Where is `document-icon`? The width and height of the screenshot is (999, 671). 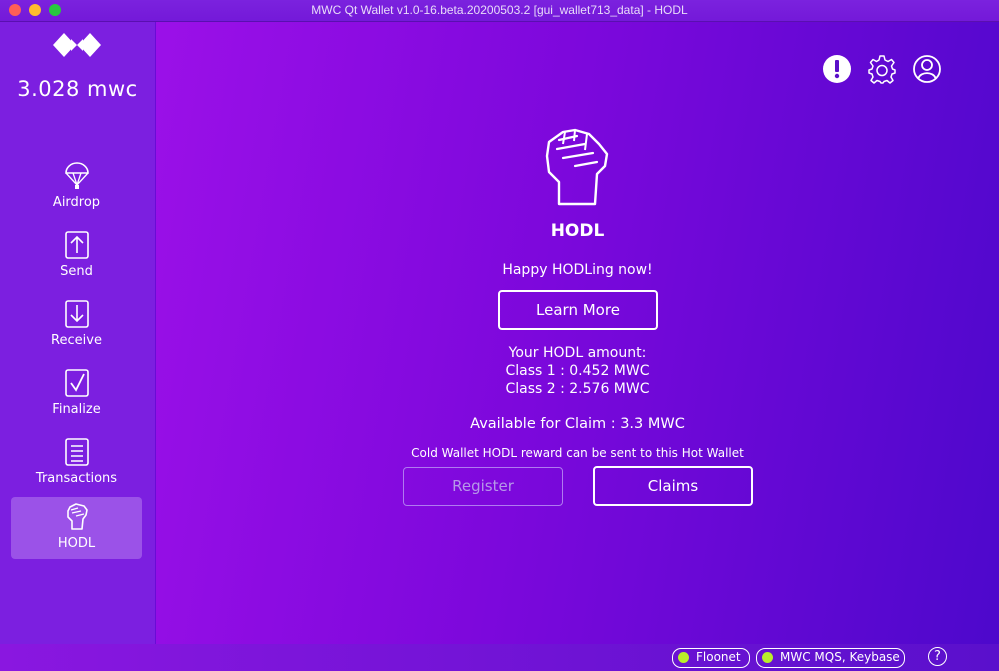
document-icon is located at coordinates (77, 452).